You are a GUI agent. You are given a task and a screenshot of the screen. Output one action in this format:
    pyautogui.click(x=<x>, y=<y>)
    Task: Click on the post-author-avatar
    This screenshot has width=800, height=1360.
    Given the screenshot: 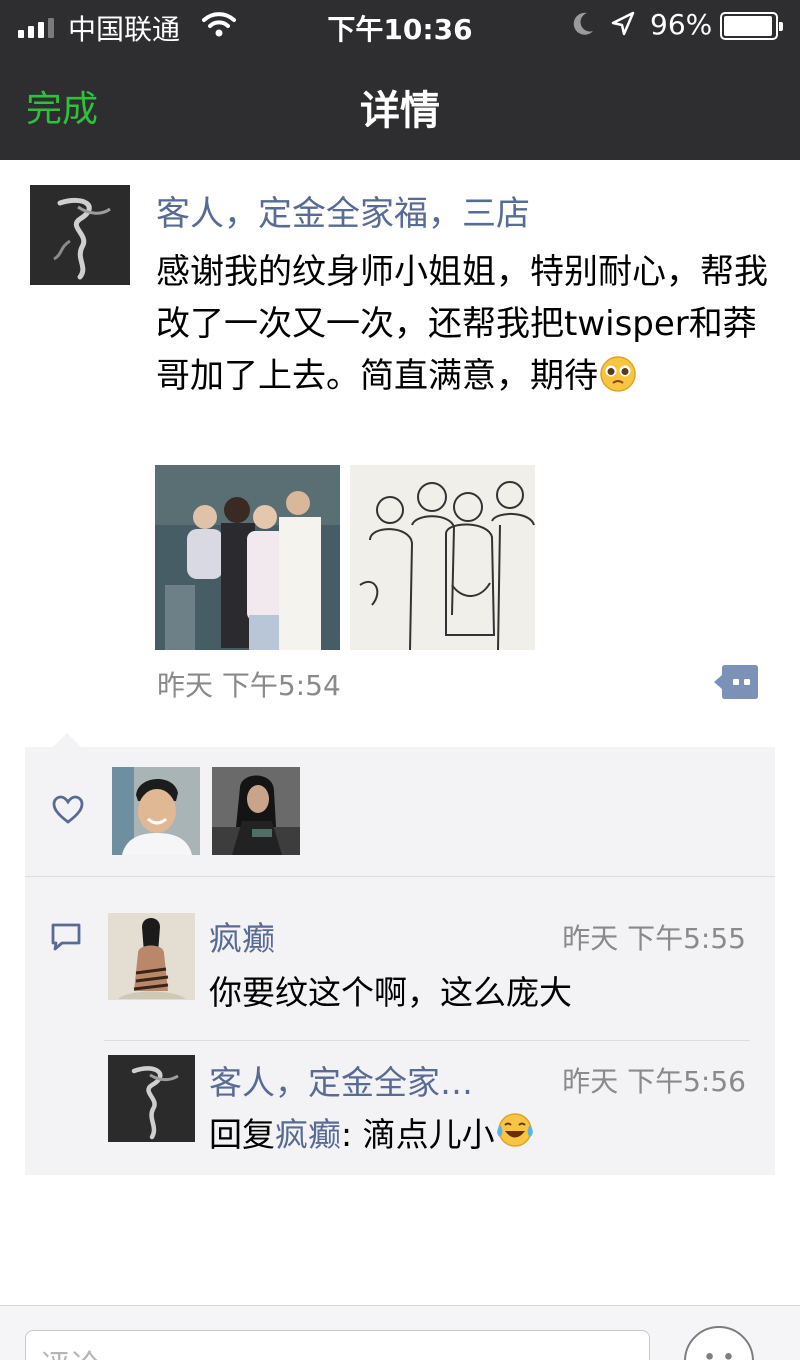 What is the action you would take?
    pyautogui.click(x=80, y=235)
    